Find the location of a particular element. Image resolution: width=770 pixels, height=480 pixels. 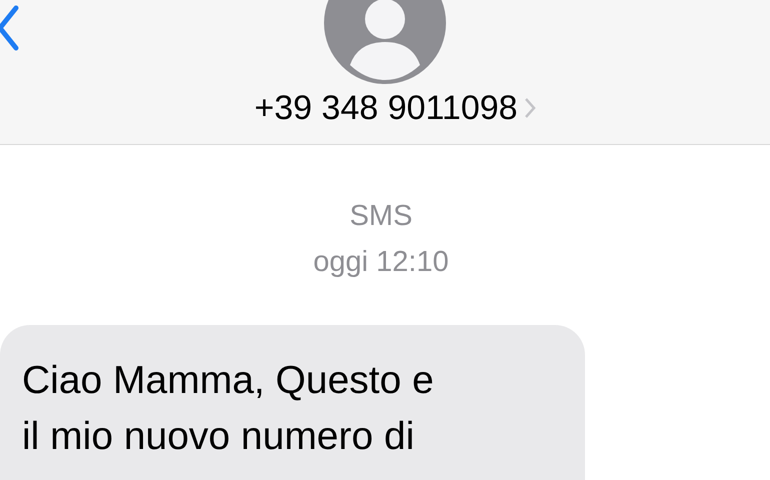

message-timestamp: oggi 12:10 is located at coordinates (381, 262).